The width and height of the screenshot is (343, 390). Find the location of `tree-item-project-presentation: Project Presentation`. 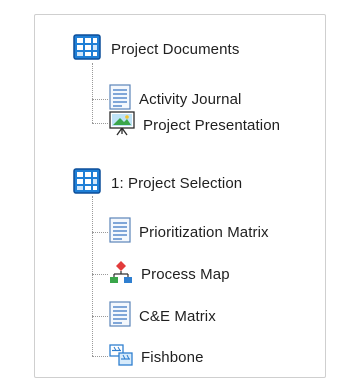

tree-item-project-presentation: Project Presentation is located at coordinates (195, 125).